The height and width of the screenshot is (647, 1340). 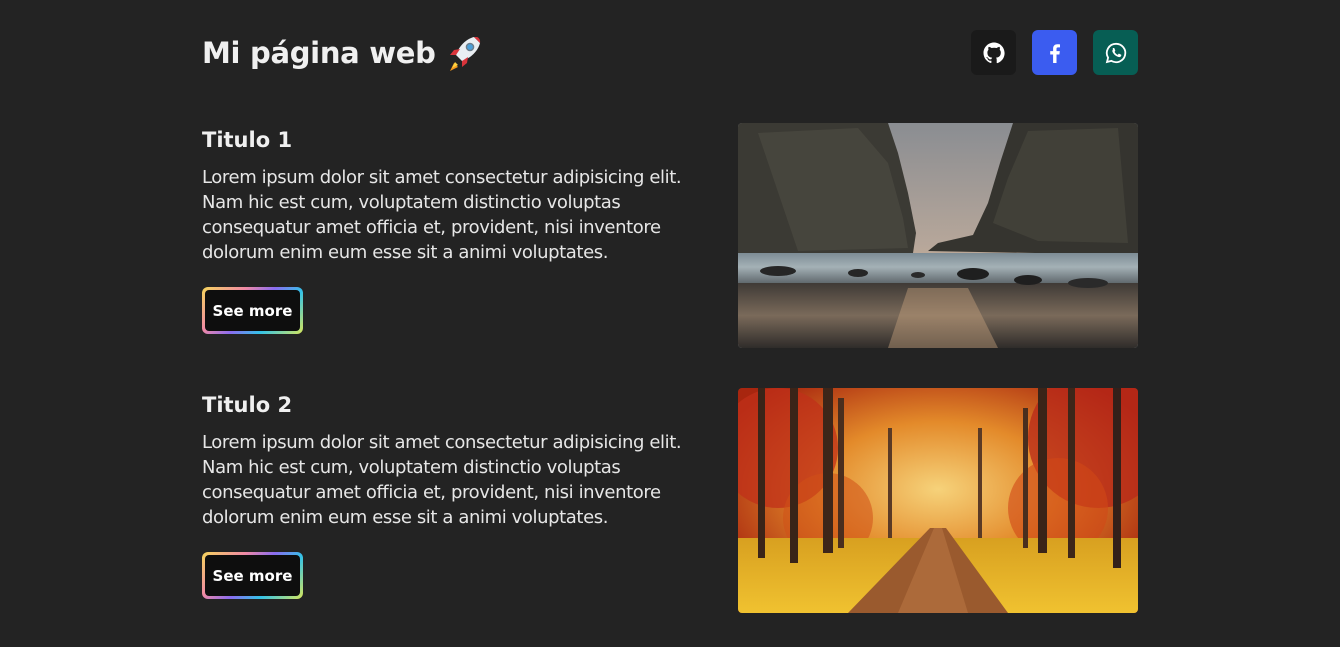 I want to click on card-1-title: Titulo 1, so click(x=247, y=140).